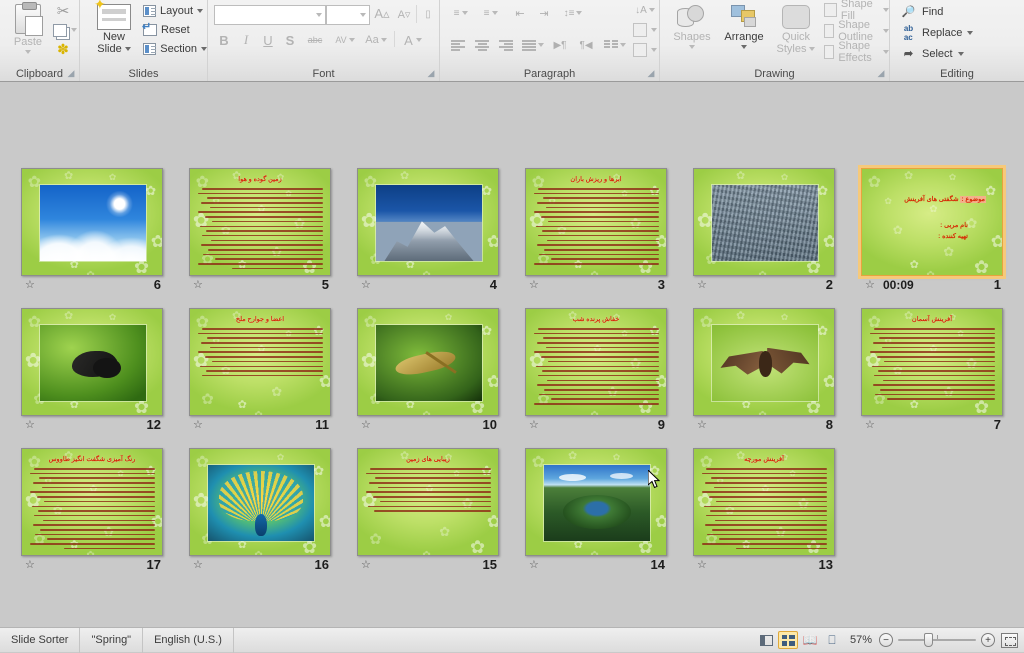 The image size is (1024, 653). I want to click on slide-canvas-15: ✿✿✿✿✿✿✿✿✿✿✿✿زیبایی های زمین, so click(428, 502).